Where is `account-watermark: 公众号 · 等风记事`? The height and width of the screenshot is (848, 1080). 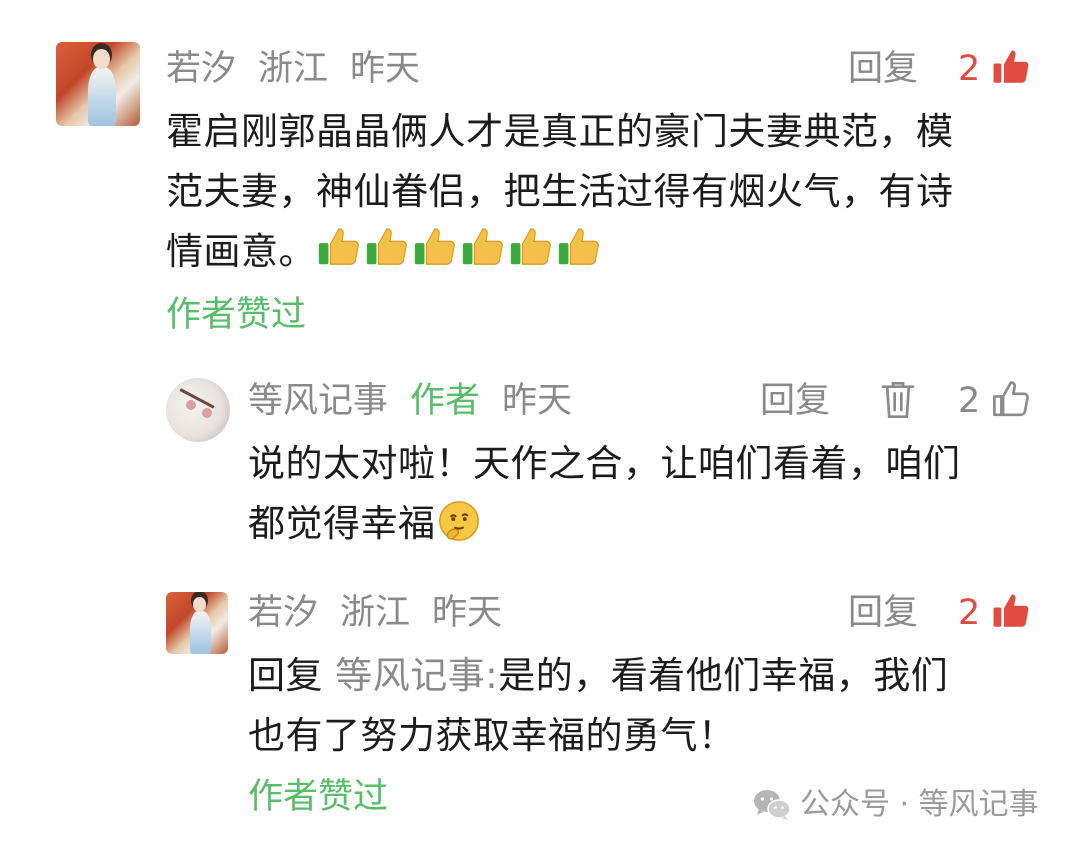 account-watermark: 公众号 · 等风记事 is located at coordinates (895, 805).